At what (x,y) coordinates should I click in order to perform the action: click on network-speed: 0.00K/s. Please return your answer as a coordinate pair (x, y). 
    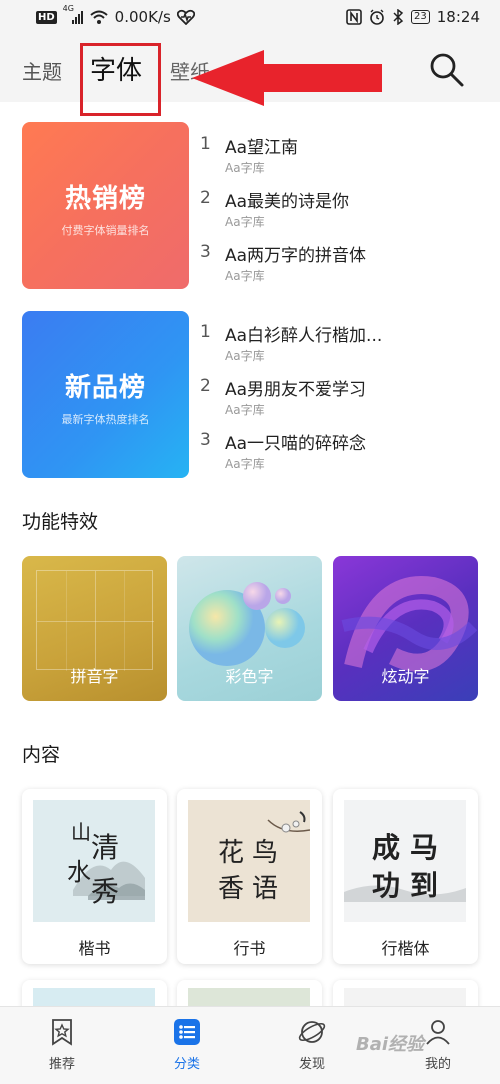
    Looking at the image, I should click on (142, 17).